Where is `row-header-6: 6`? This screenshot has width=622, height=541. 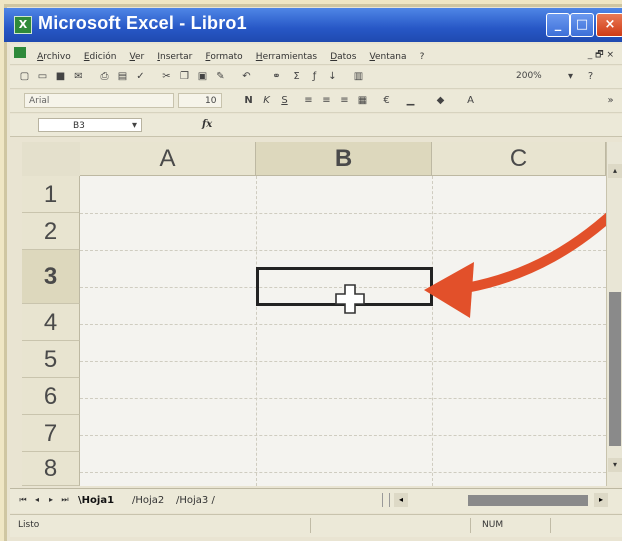
row-header-6: 6 is located at coordinates (51, 396).